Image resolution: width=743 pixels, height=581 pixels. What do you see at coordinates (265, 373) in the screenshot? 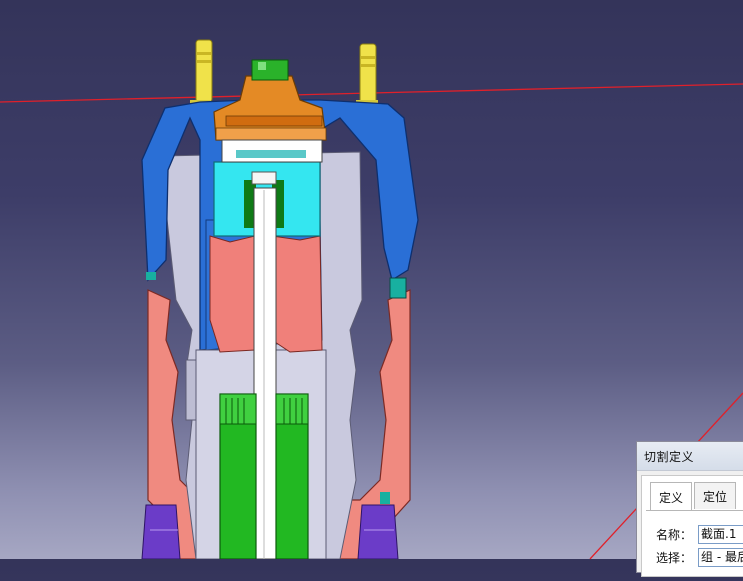
I see `center-rod` at bounding box center [265, 373].